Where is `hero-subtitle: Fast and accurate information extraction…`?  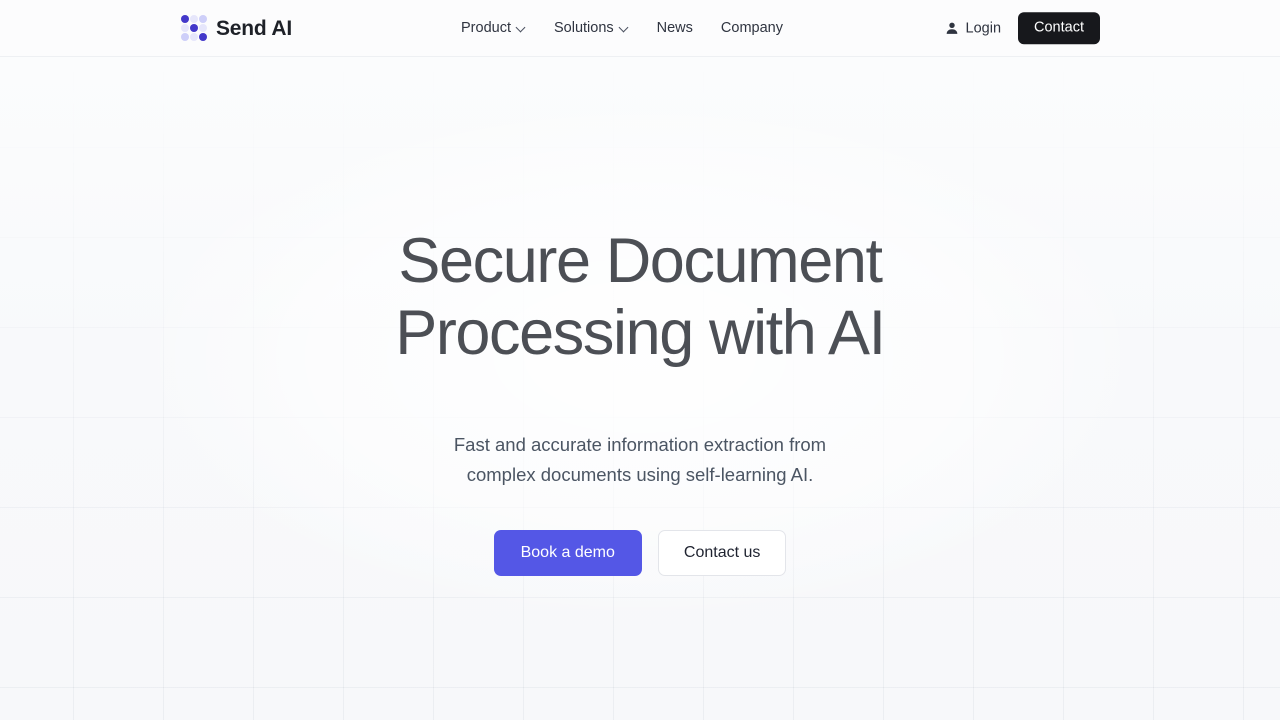 hero-subtitle: Fast and accurate information extraction… is located at coordinates (640, 460).